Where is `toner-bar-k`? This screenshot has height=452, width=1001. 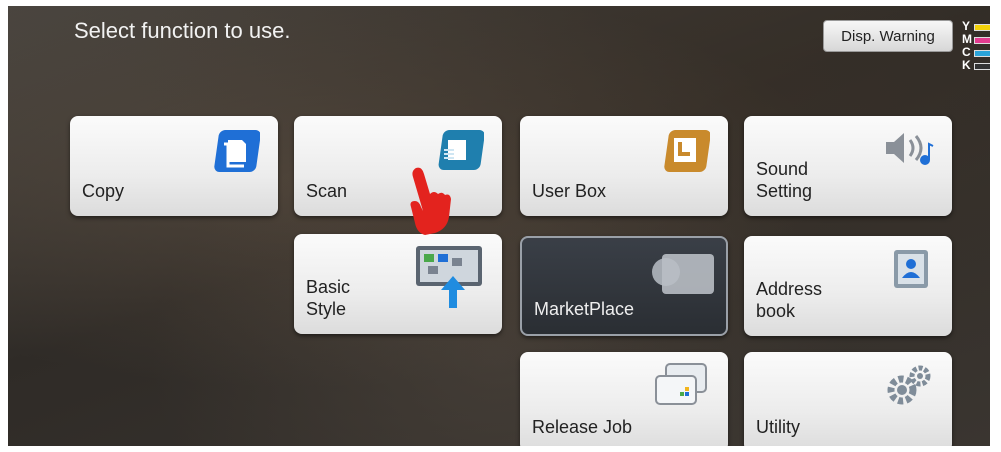
toner-bar-k is located at coordinates (982, 66).